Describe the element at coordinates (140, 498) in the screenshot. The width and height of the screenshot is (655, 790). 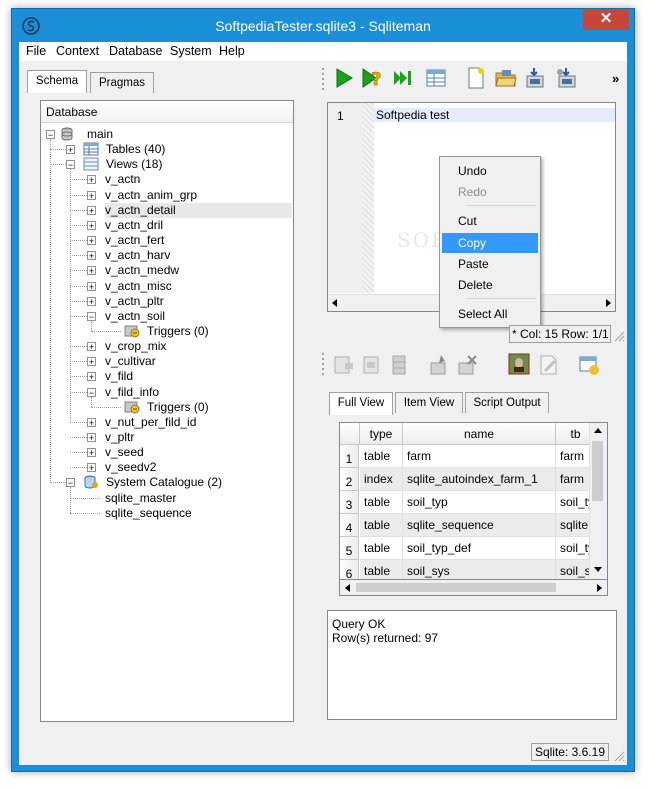
I see `tree-item-system-table: sqlite_master` at that location.